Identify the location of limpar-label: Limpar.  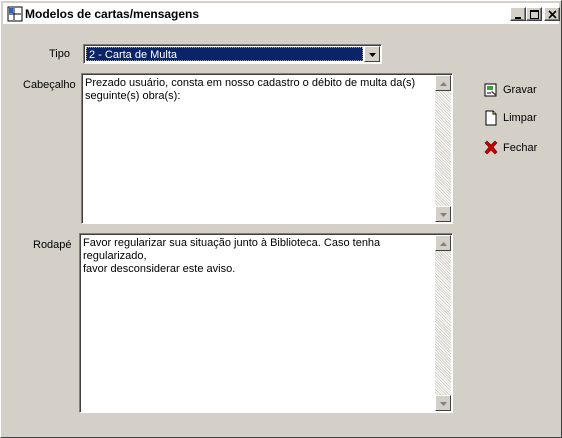
(520, 118).